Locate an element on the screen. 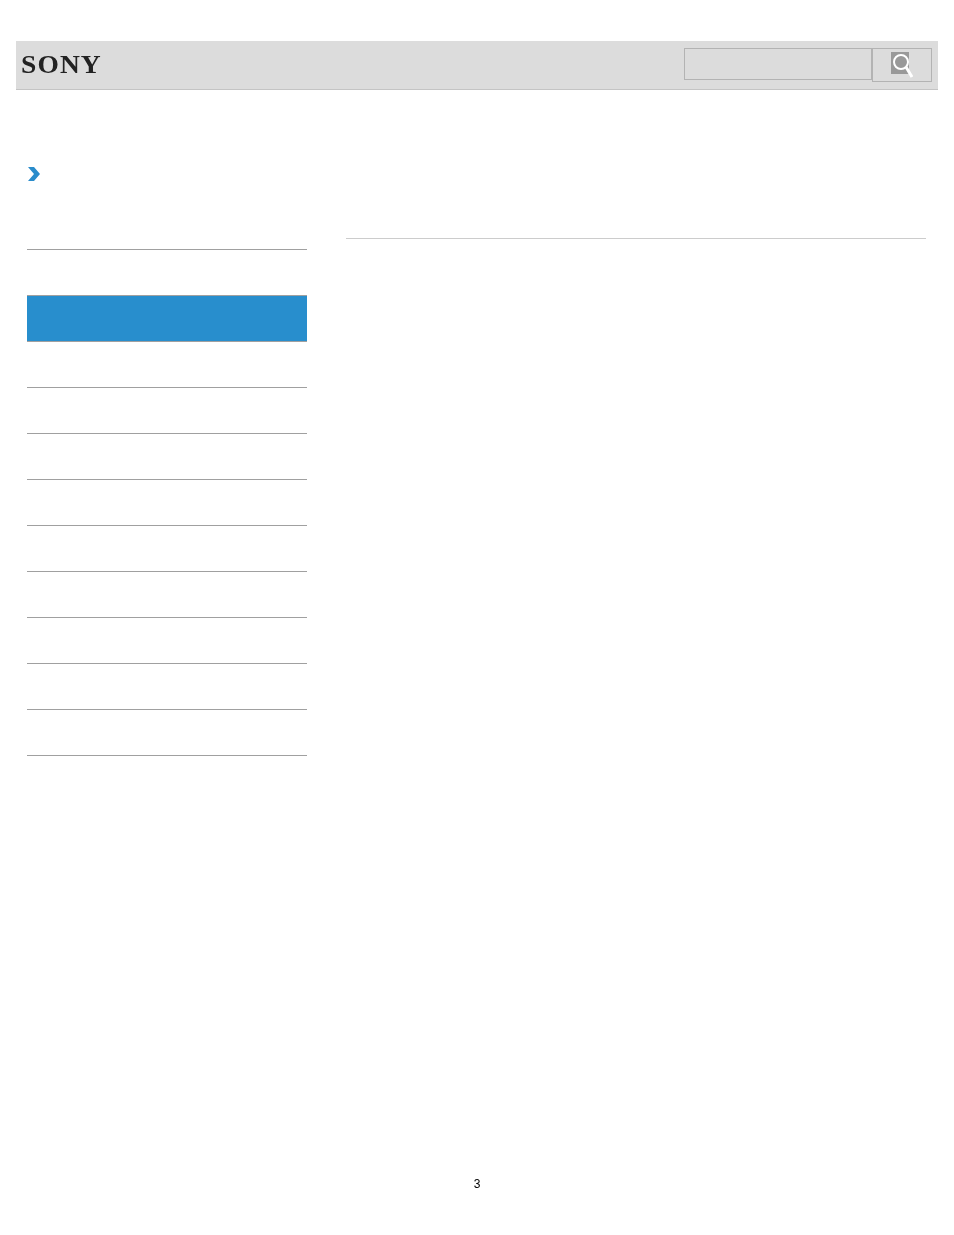 The image size is (954, 1235). search-field is located at coordinates (778, 64).